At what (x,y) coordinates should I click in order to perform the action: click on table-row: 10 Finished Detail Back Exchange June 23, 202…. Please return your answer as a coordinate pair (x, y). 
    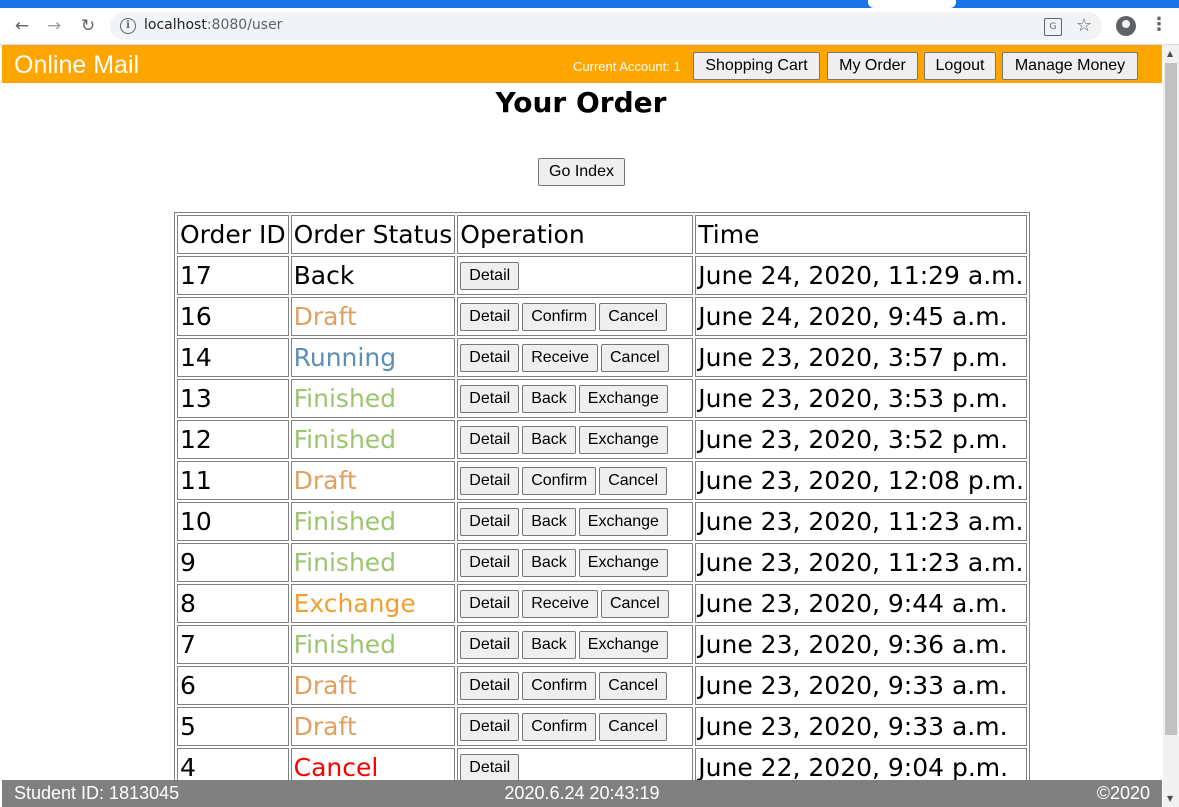
    Looking at the image, I should click on (602, 521).